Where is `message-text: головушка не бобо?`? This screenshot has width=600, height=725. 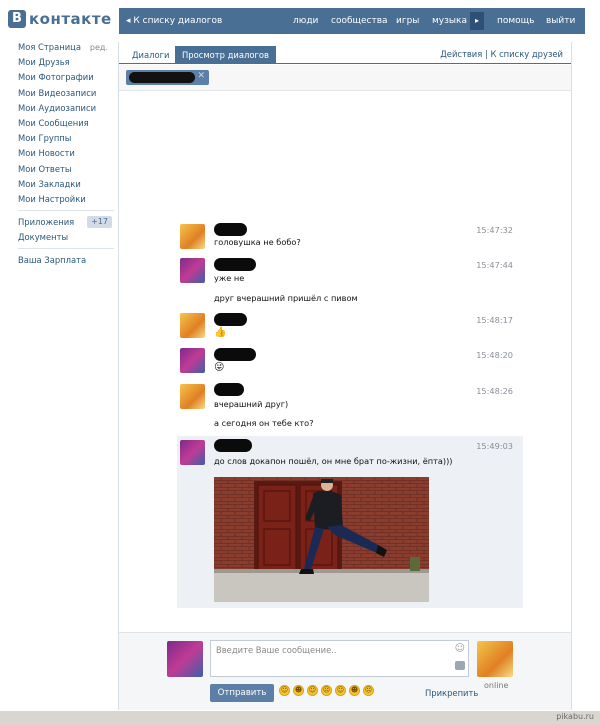 message-text: головушка не бобо? is located at coordinates (257, 242).